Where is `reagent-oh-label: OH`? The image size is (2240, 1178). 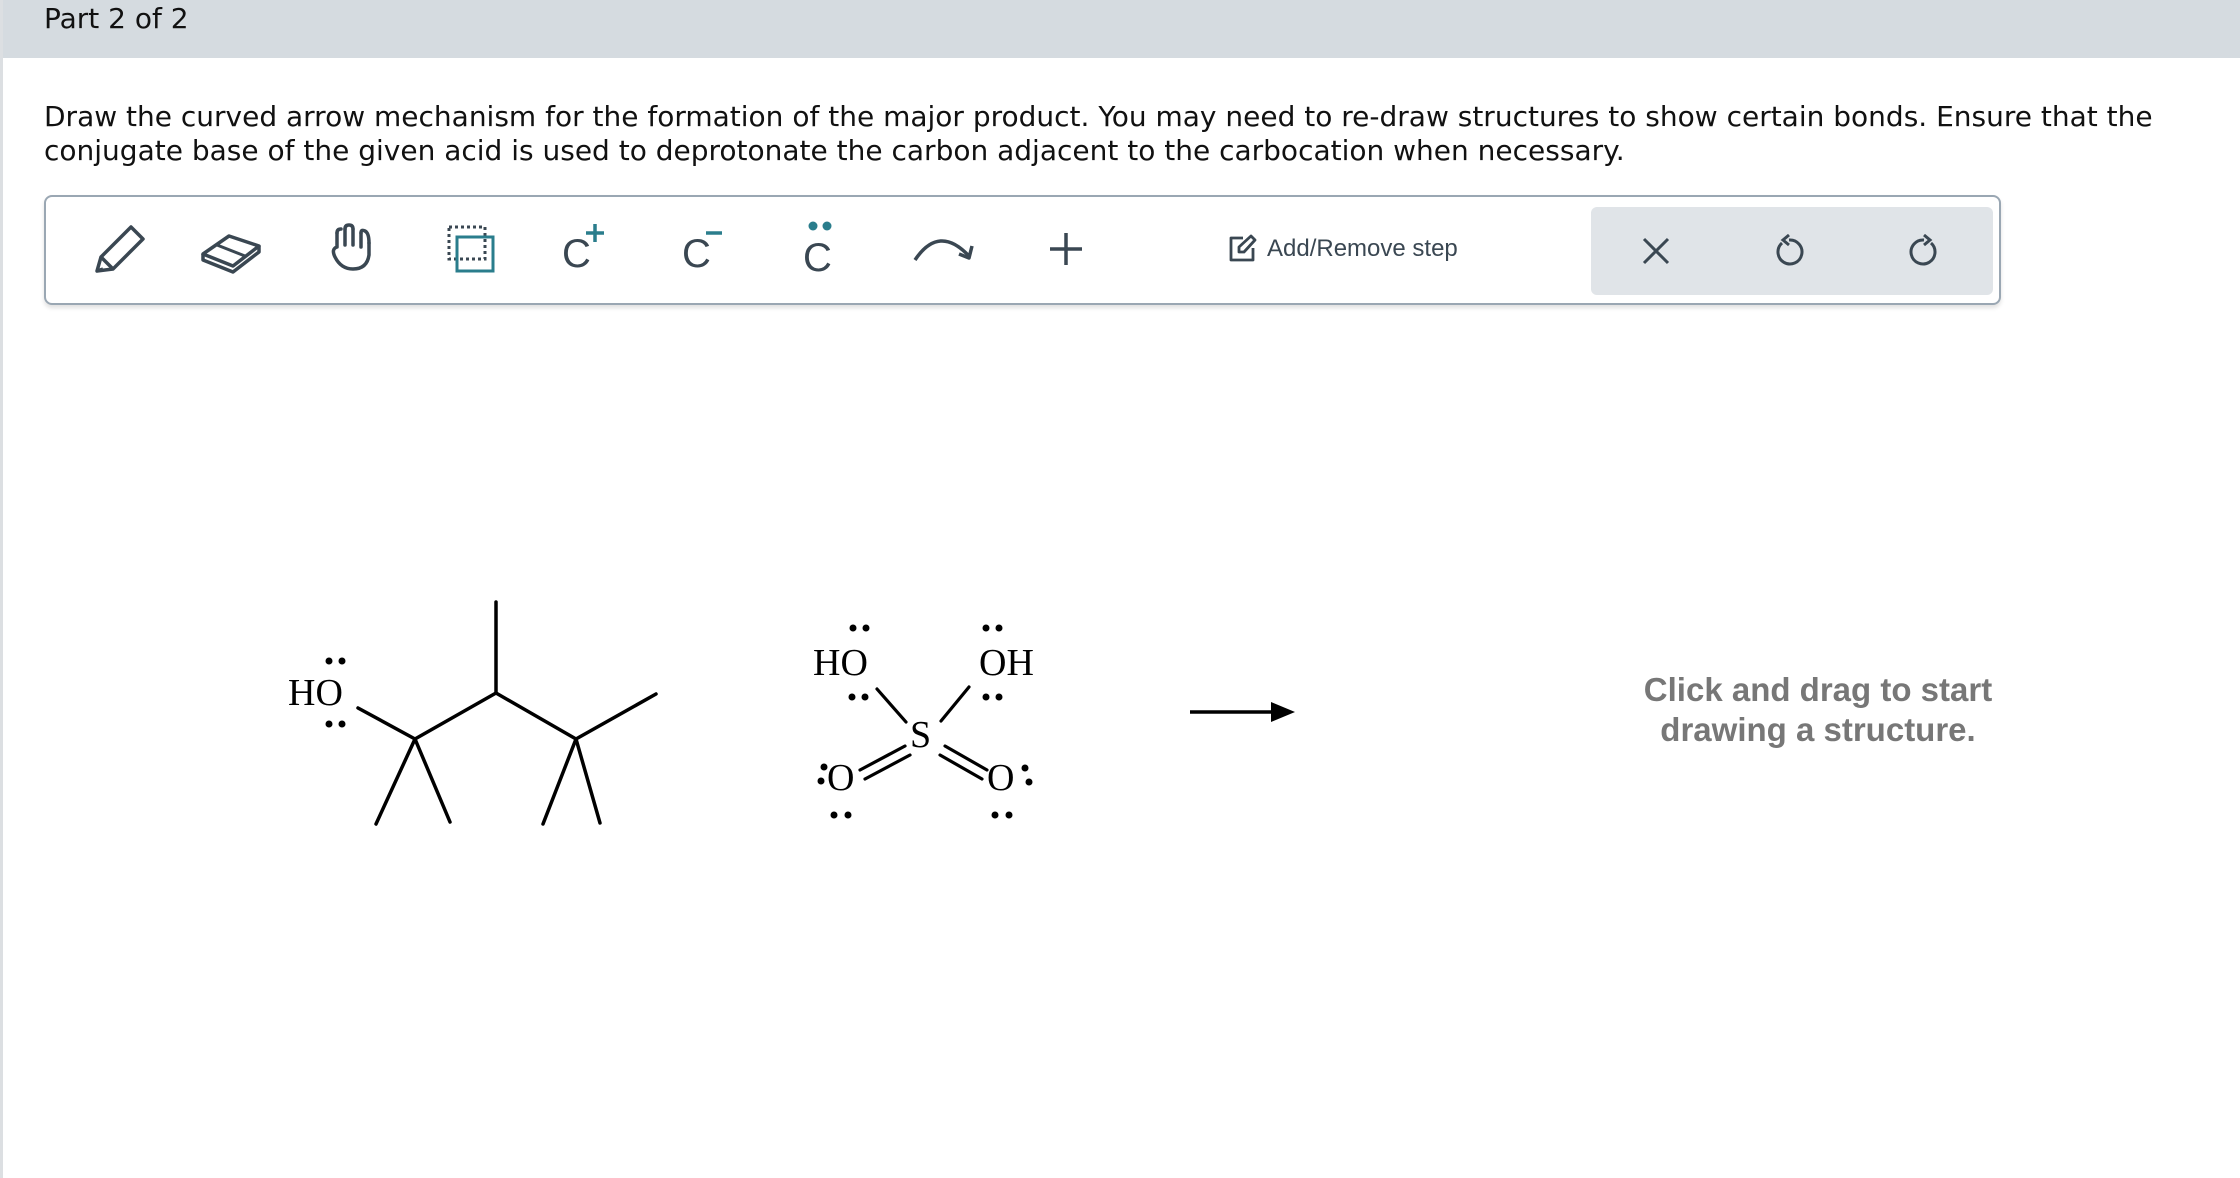 reagent-oh-label: OH is located at coordinates (1006, 663).